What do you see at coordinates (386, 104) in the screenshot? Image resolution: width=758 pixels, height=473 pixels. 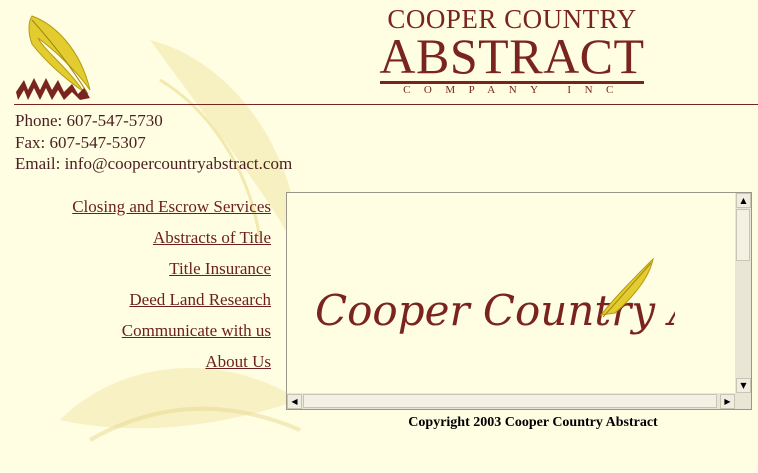 I see `header-divider` at bounding box center [386, 104].